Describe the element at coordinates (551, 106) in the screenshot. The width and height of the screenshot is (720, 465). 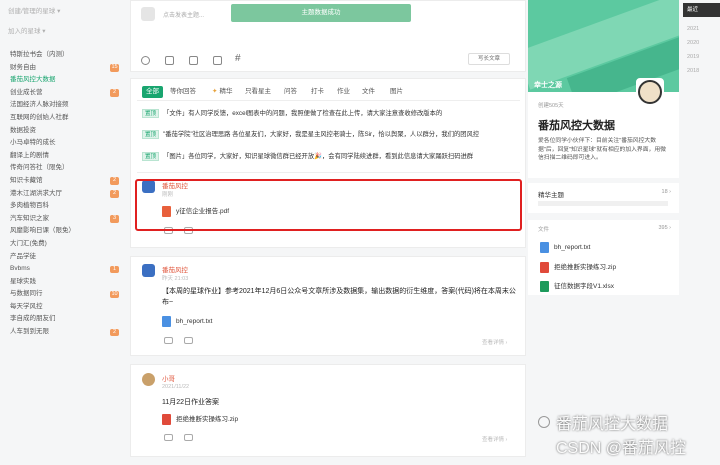
I see `created-days: 创建505天` at that location.